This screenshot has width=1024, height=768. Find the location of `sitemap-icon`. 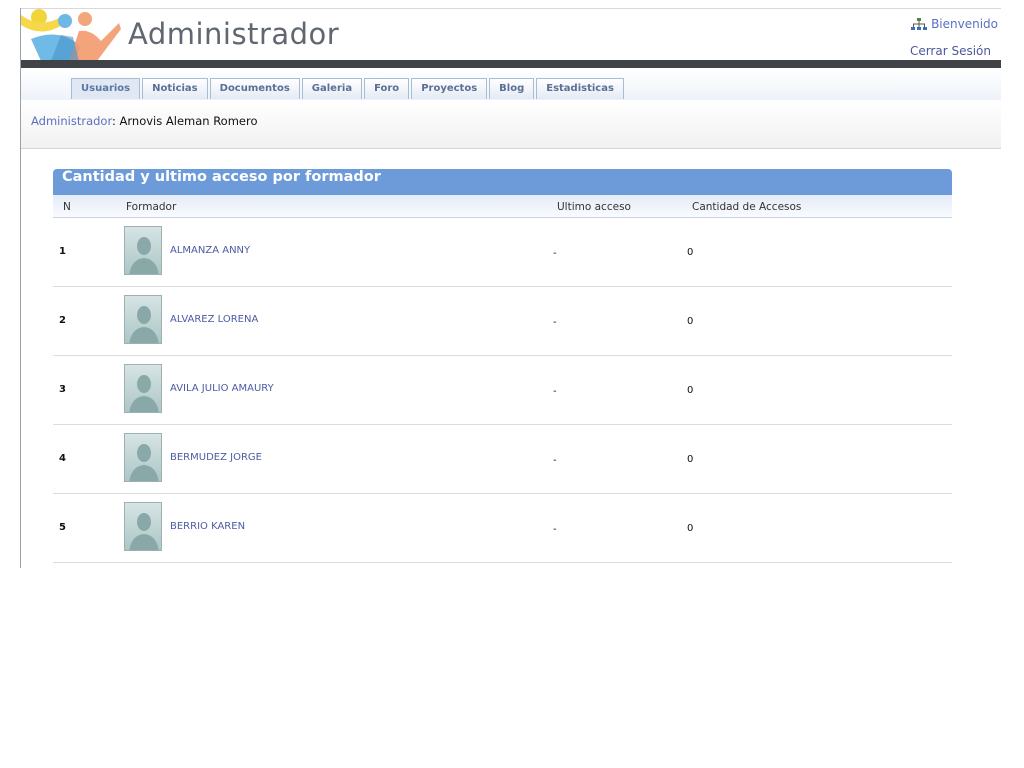

sitemap-icon is located at coordinates (919, 23).